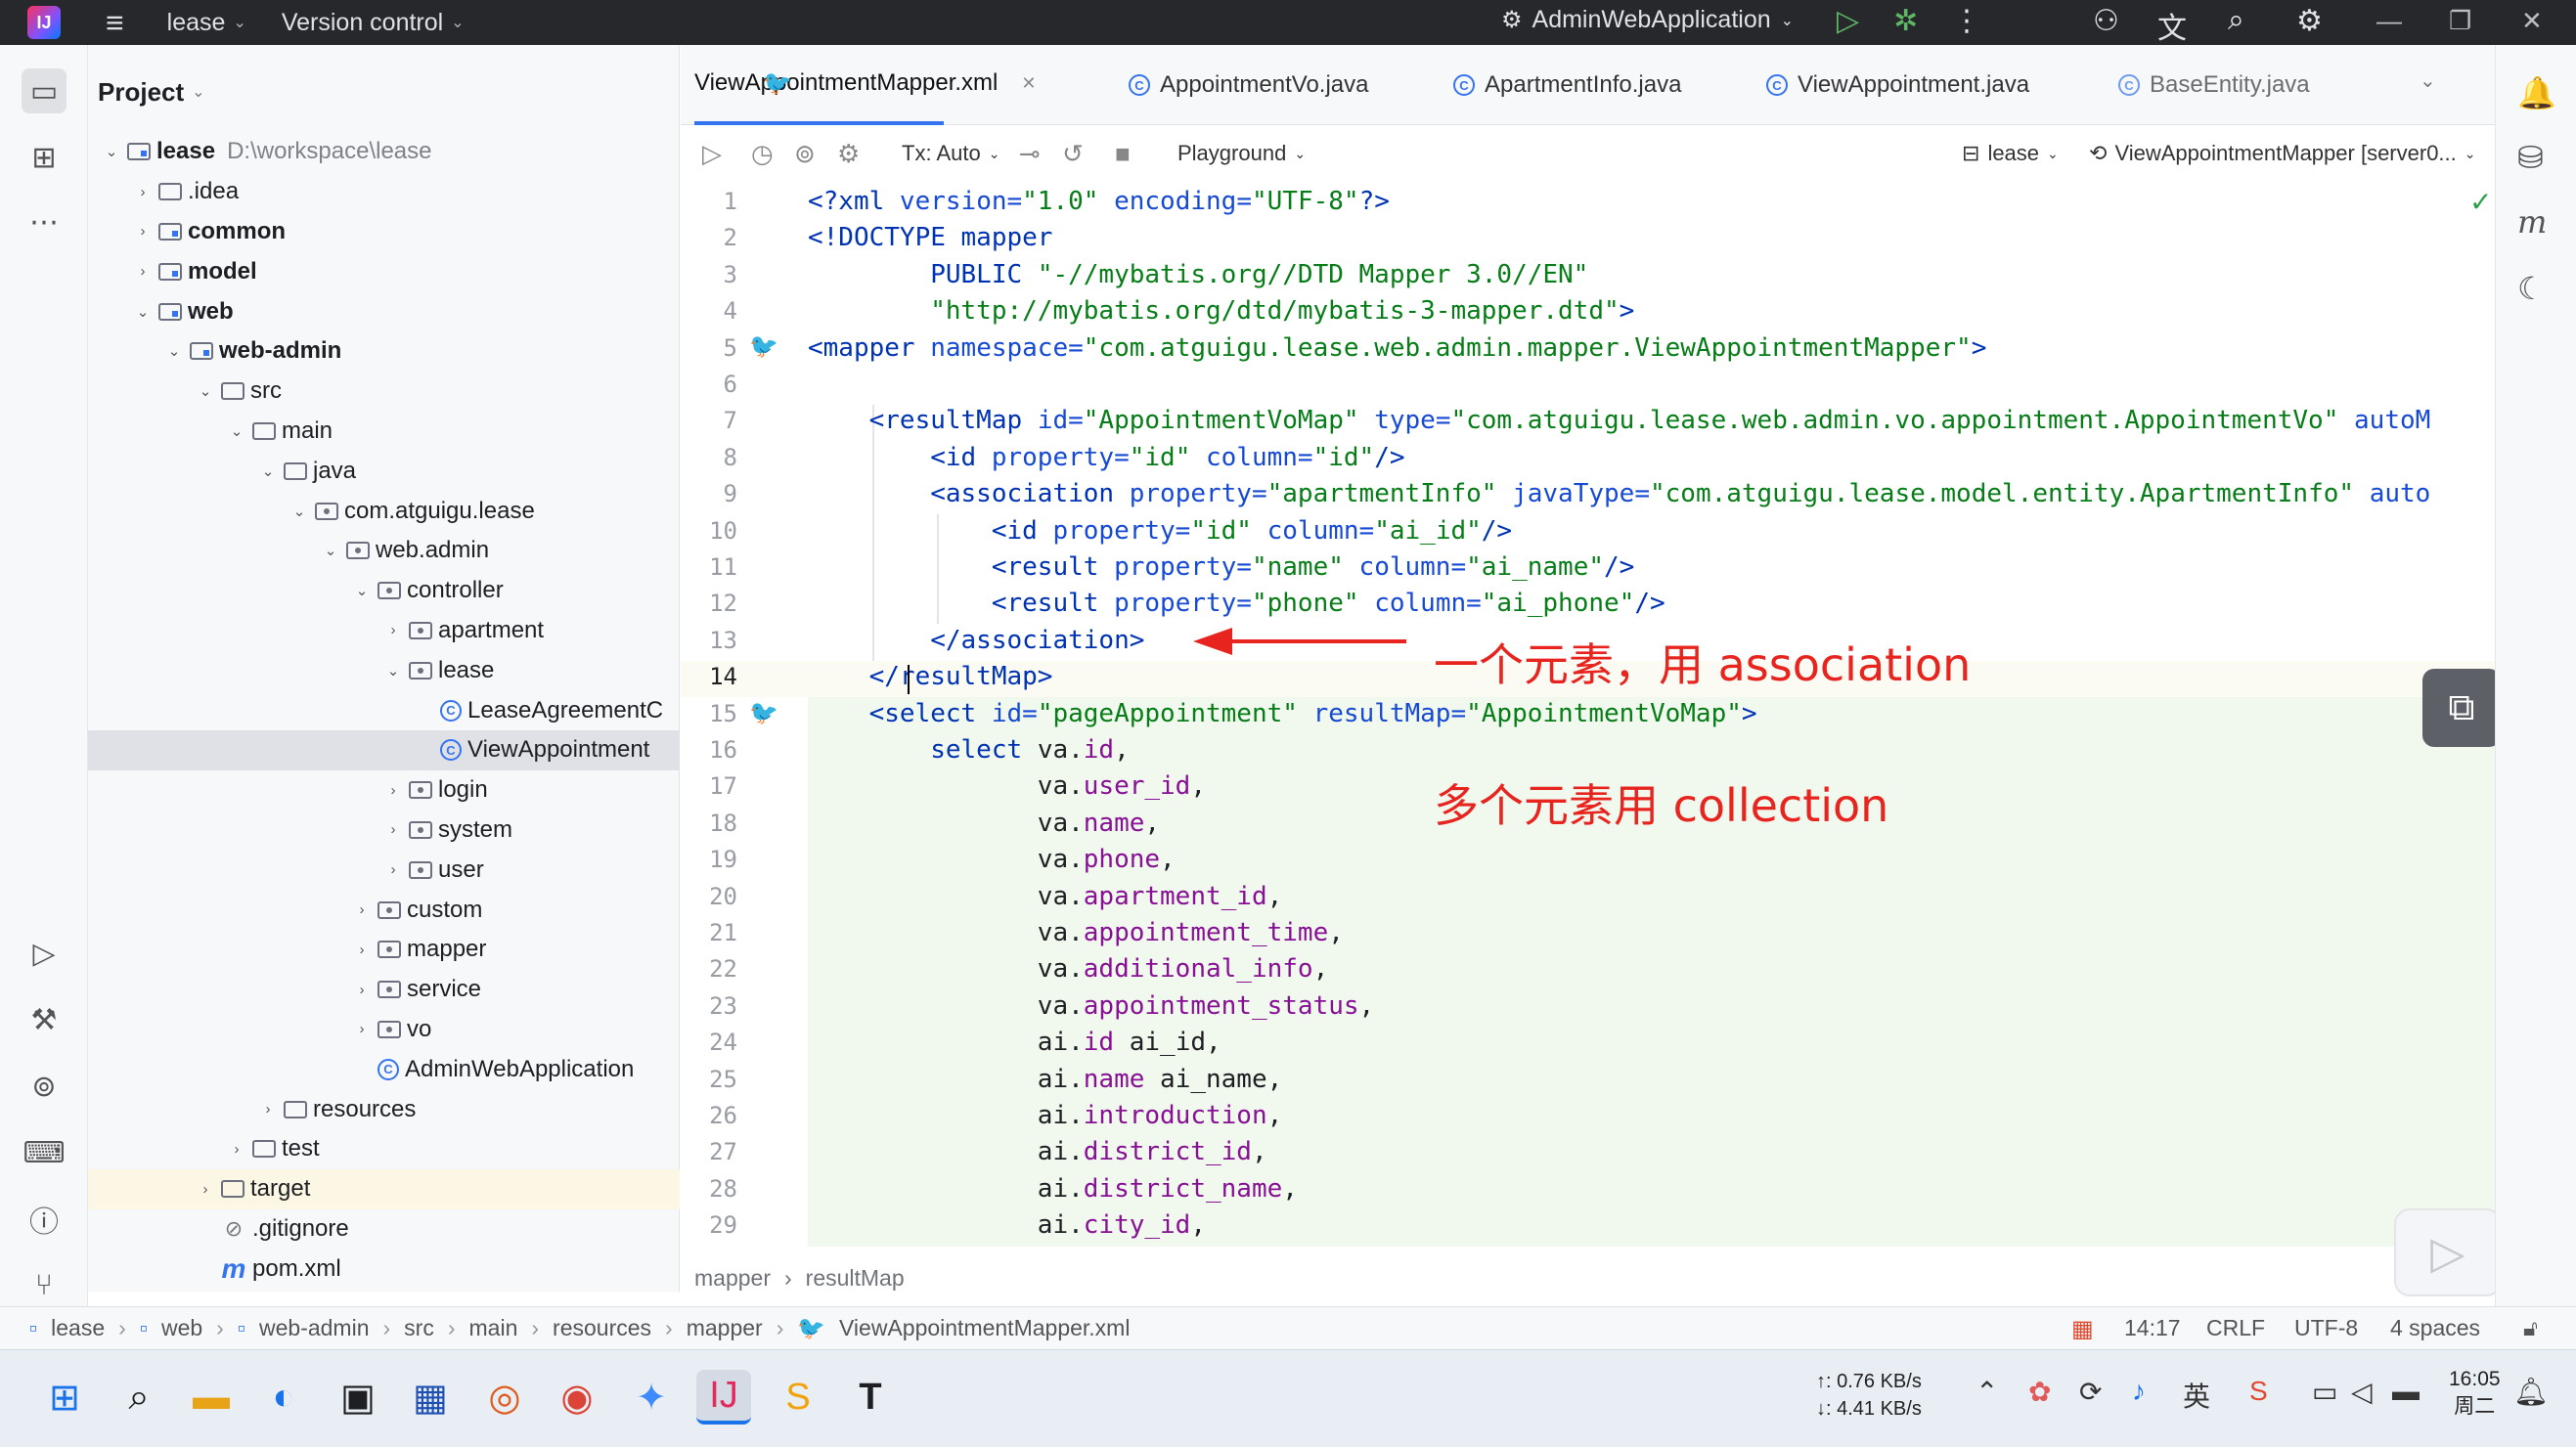  I want to click on tree-item: ⌄ main, so click(384, 432).